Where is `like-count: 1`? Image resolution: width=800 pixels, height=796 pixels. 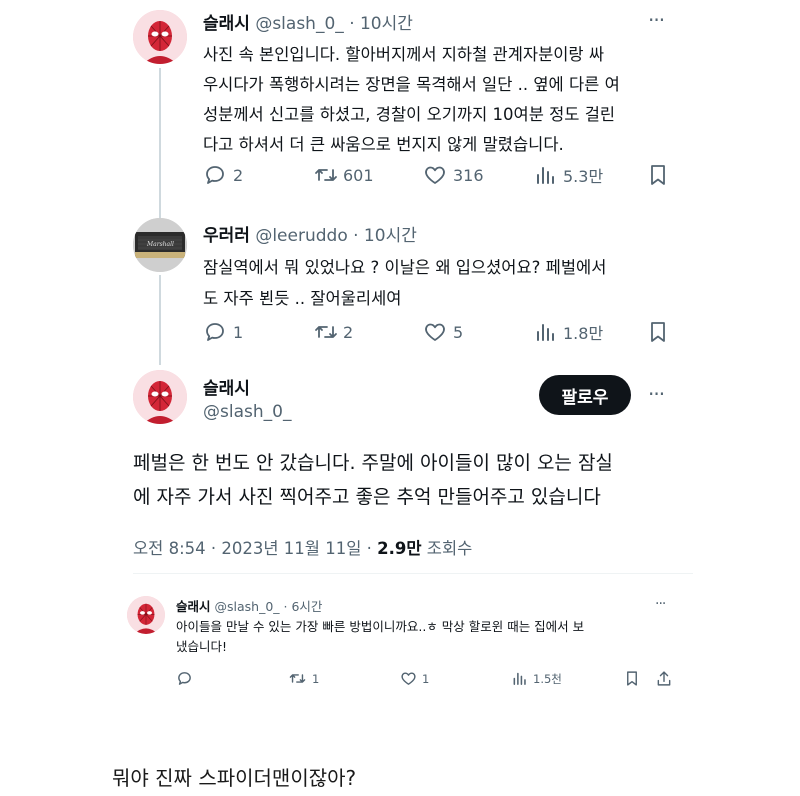
like-count: 1 is located at coordinates (426, 678).